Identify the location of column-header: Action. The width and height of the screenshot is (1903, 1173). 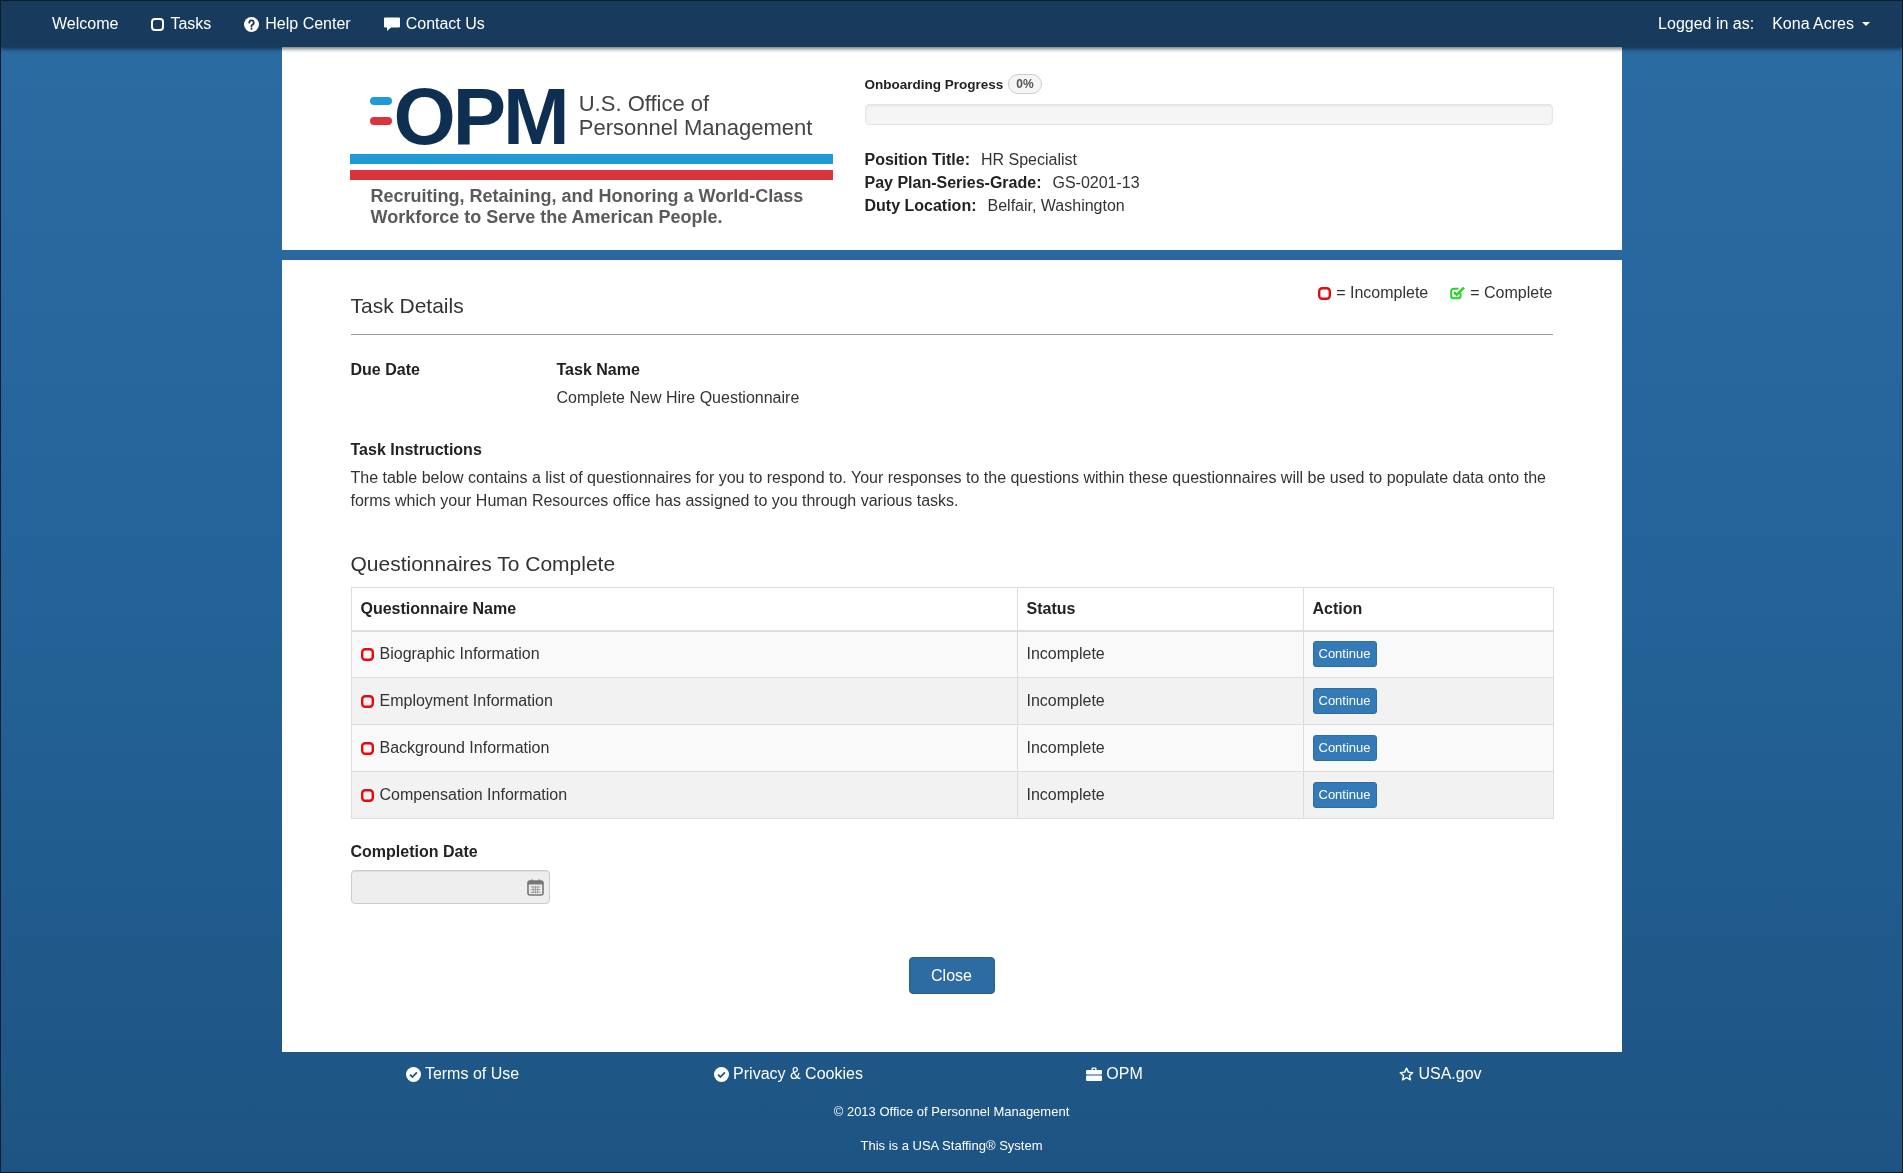
(1428, 609).